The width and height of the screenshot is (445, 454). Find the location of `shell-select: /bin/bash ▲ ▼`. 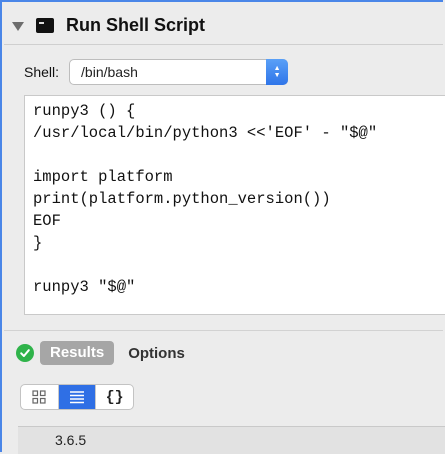

shell-select: /bin/bash ▲ ▼ is located at coordinates (179, 72).